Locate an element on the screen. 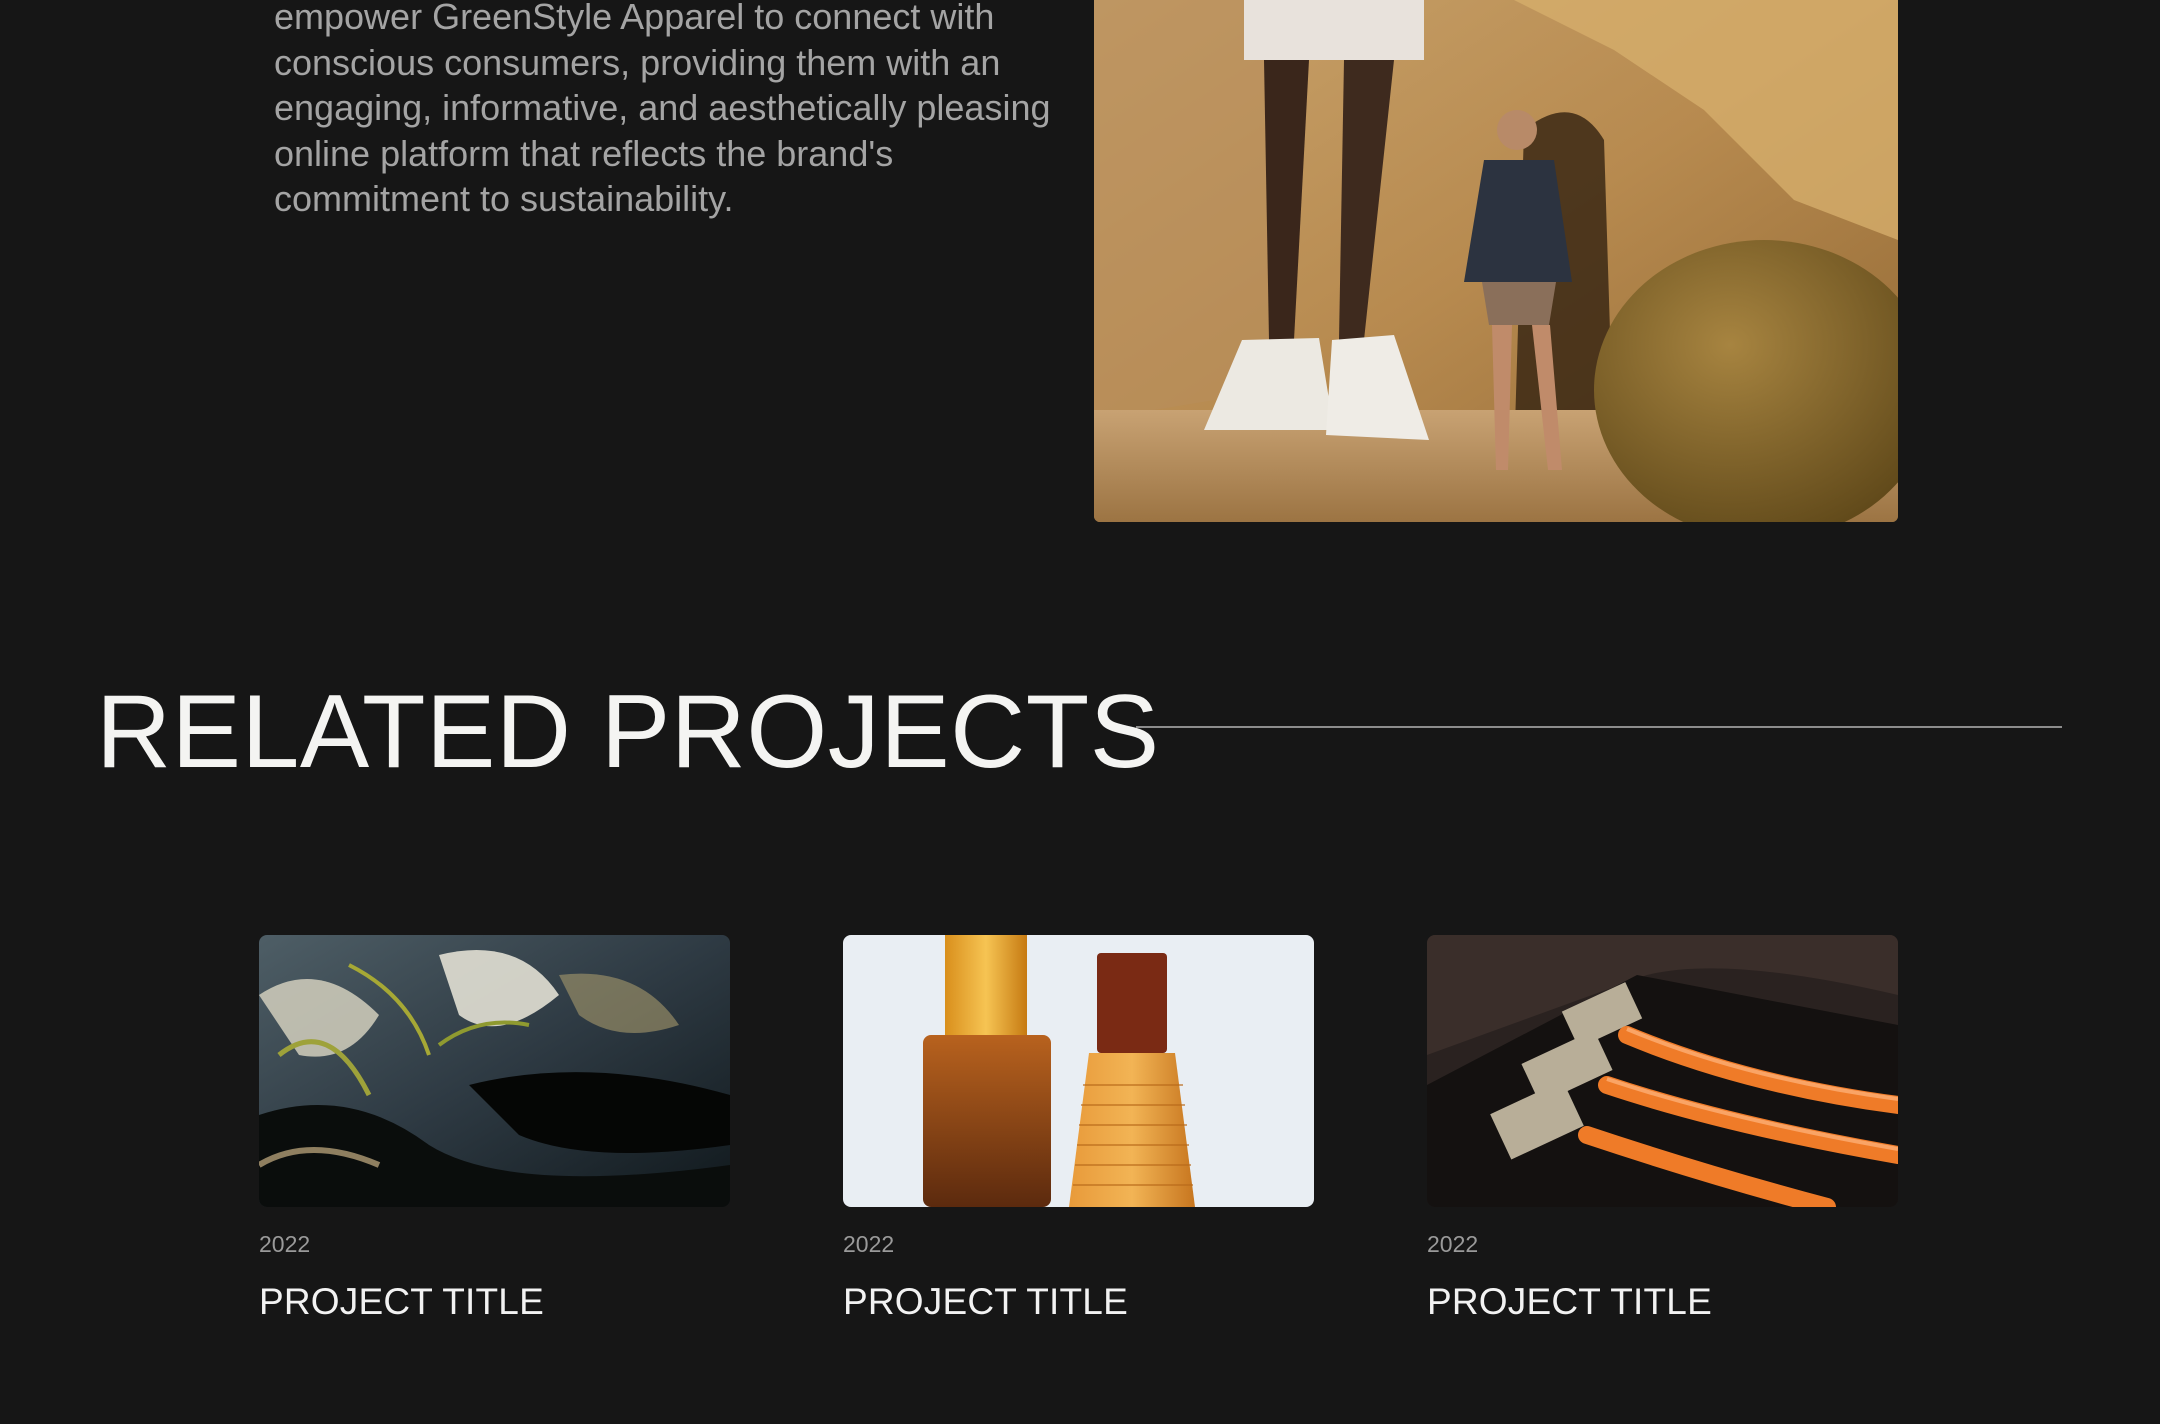 The height and width of the screenshot is (1424, 2160). related-projects-heading: RELATED PROJECTS is located at coordinates (628, 732).